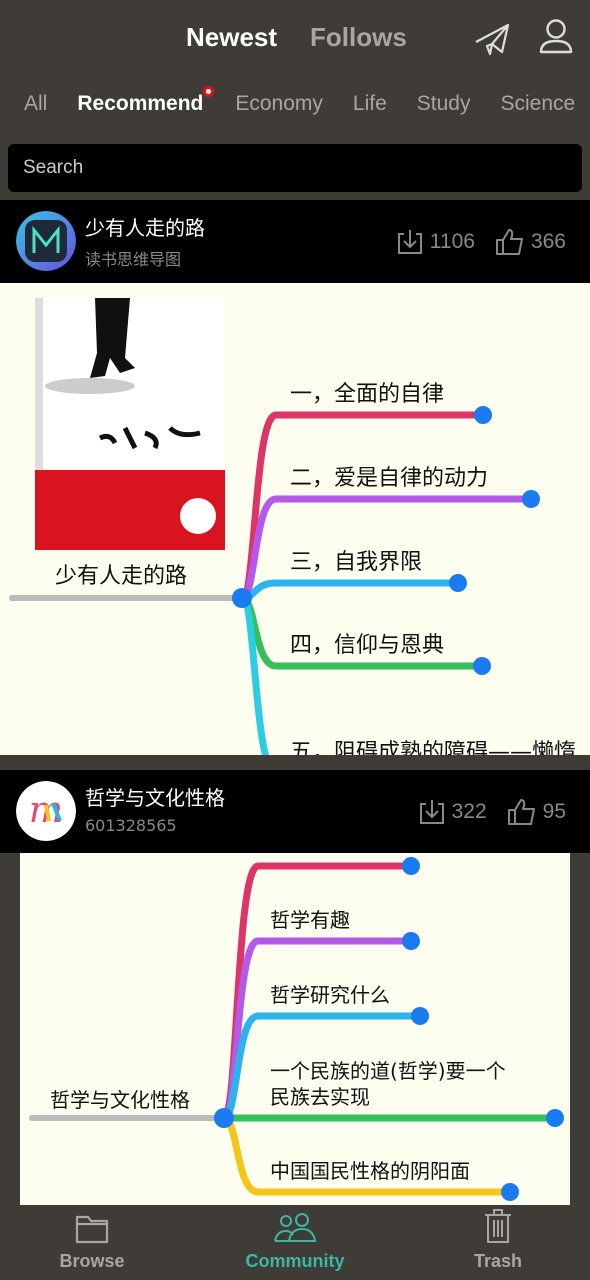  I want to click on card-stats: 1106 366, so click(474, 242).